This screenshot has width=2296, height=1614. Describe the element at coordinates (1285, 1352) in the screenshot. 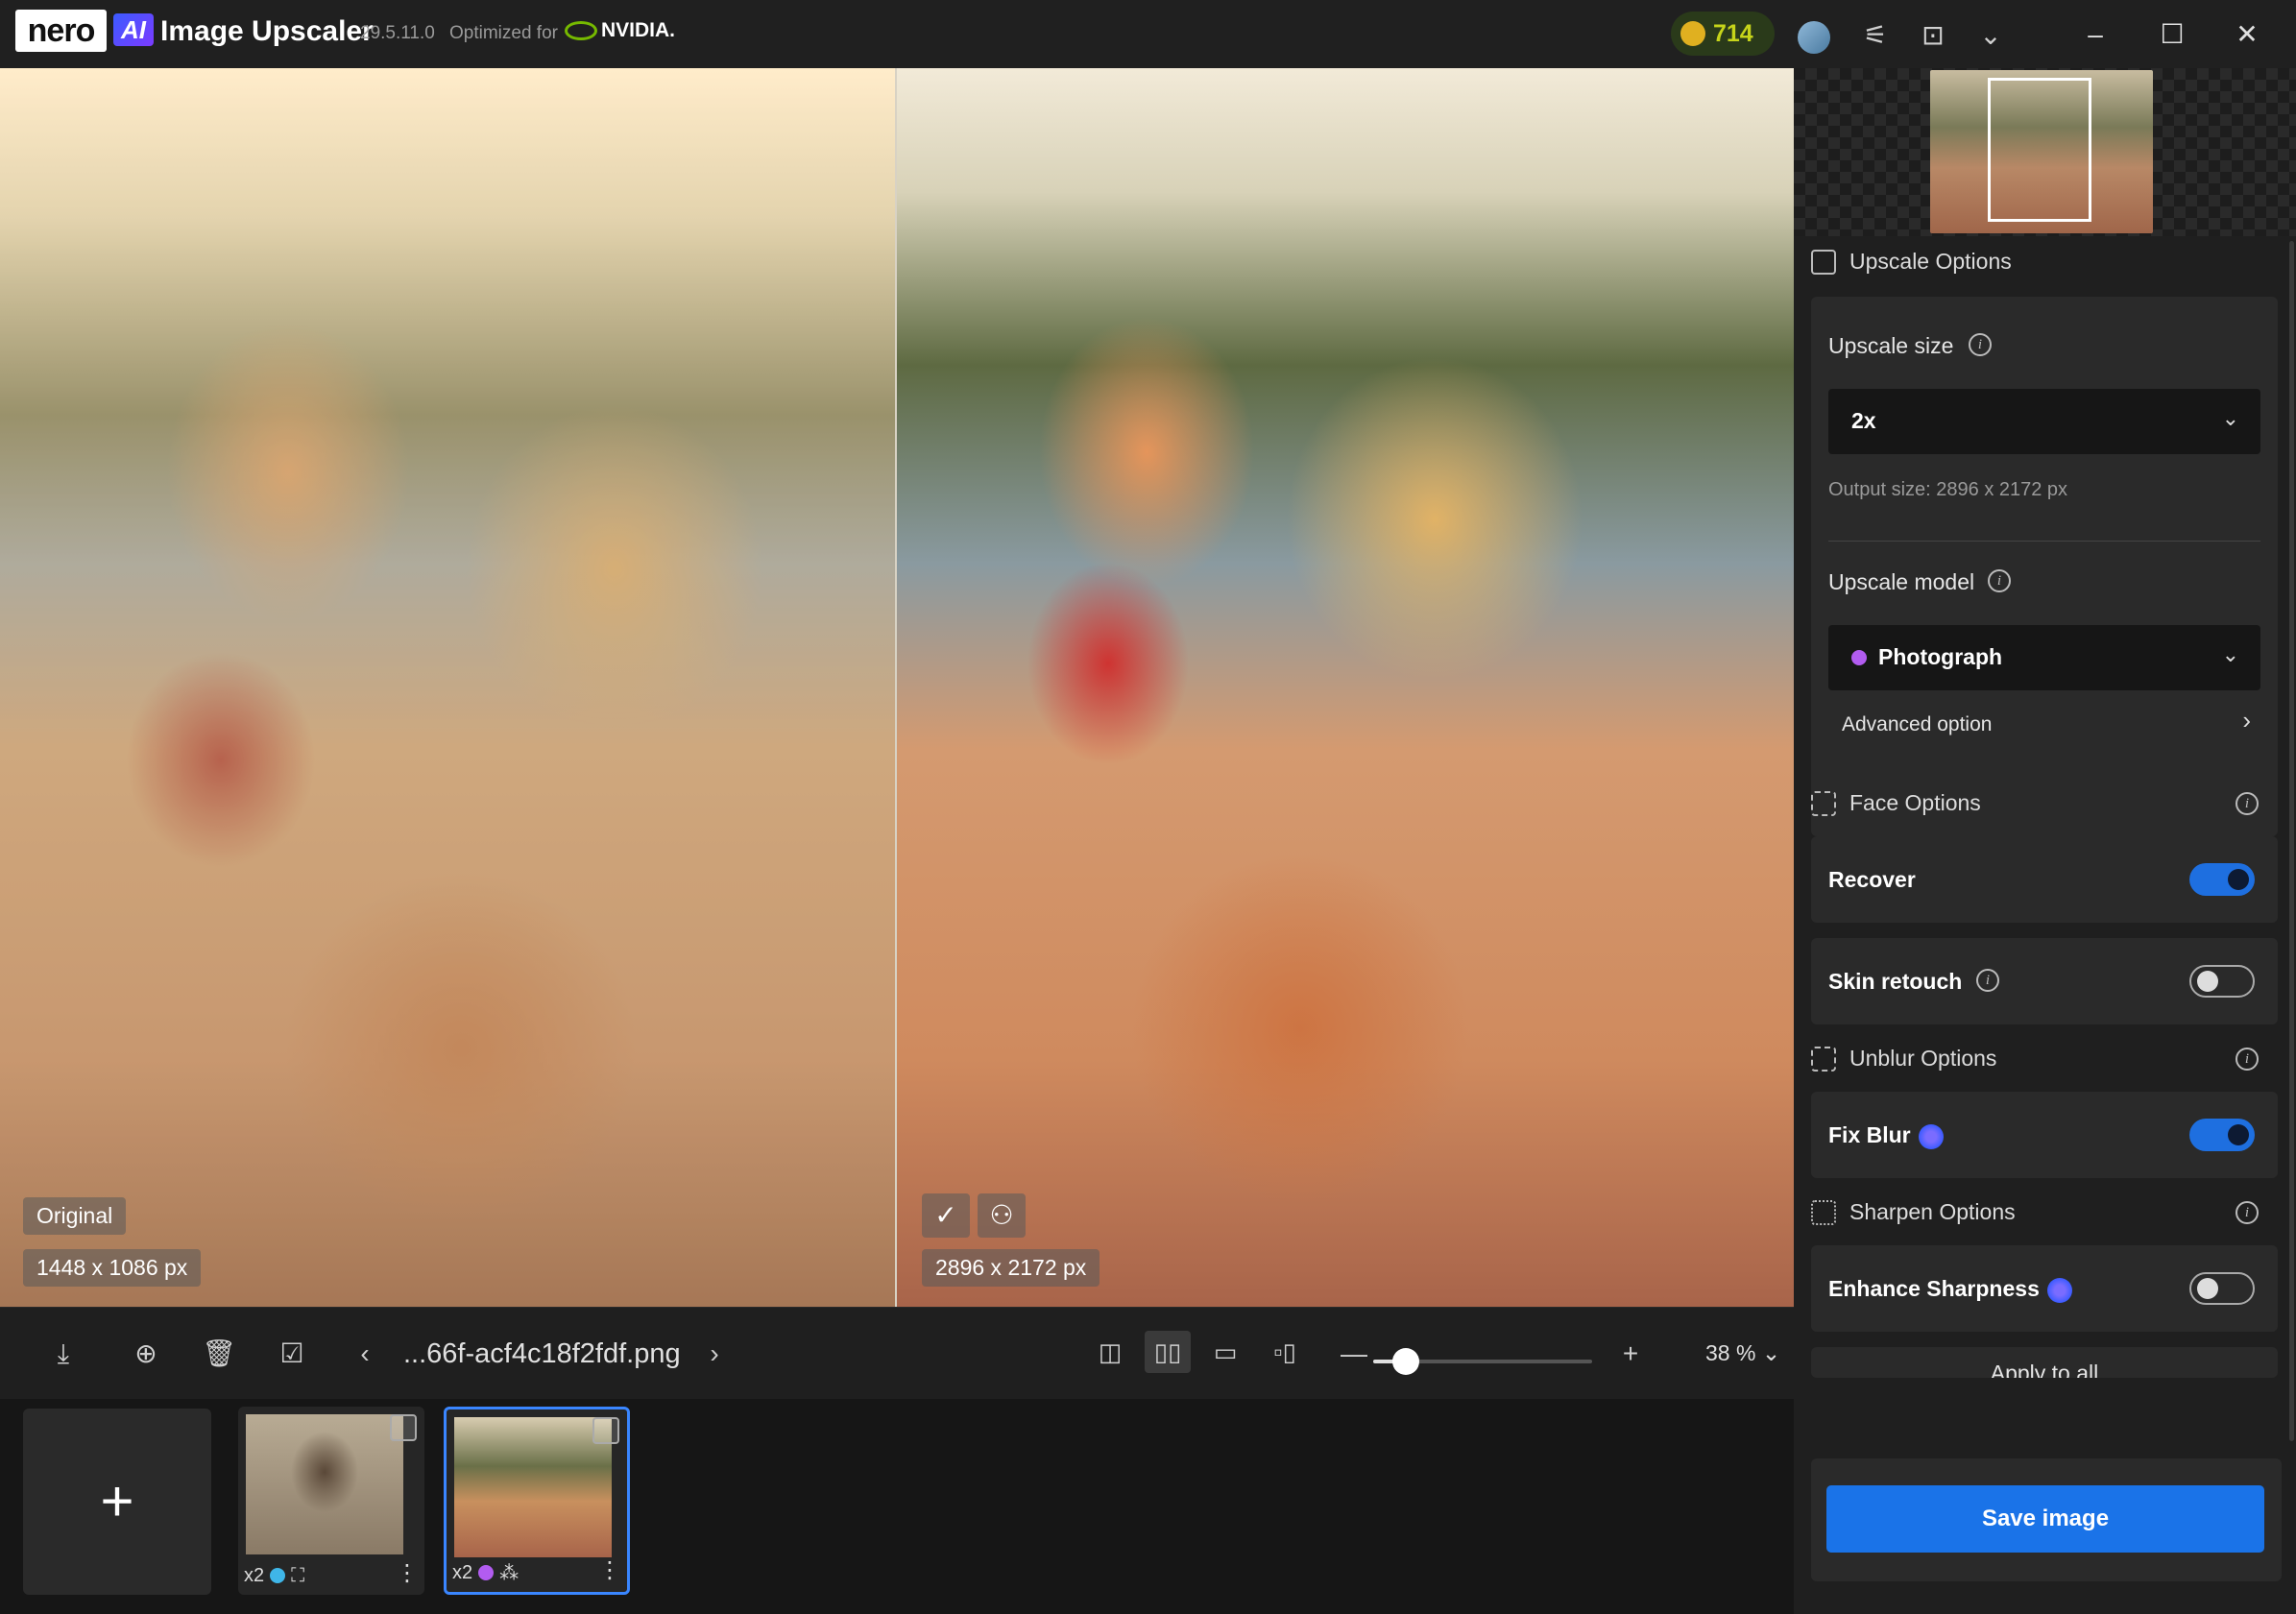

I see `small-large-view-icon: ▫▯` at that location.